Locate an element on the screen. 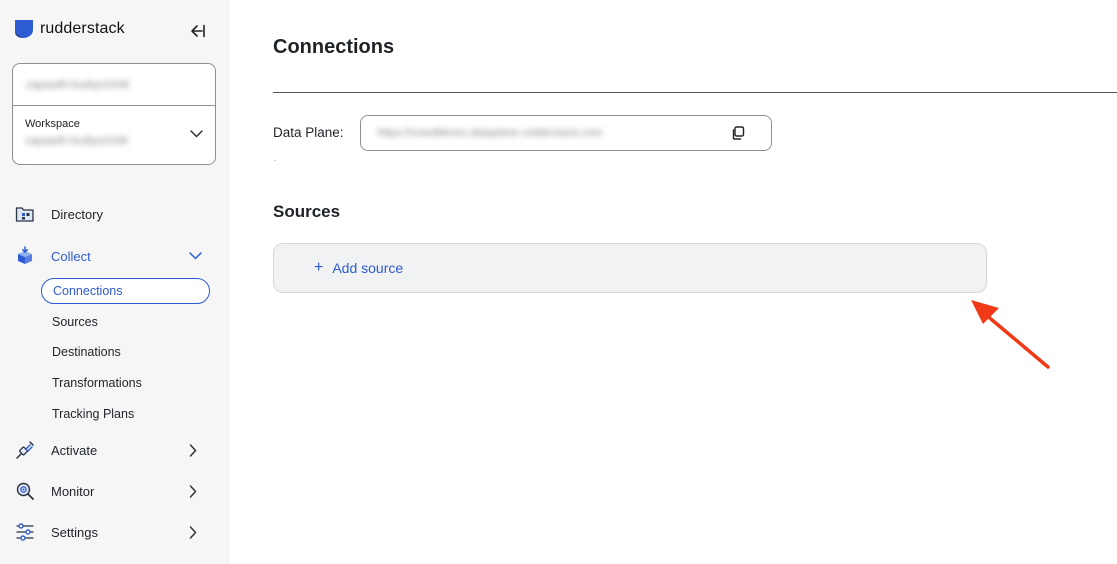 Image resolution: width=1117 pixels, height=564 pixels. add-source-label: Add source is located at coordinates (368, 268).